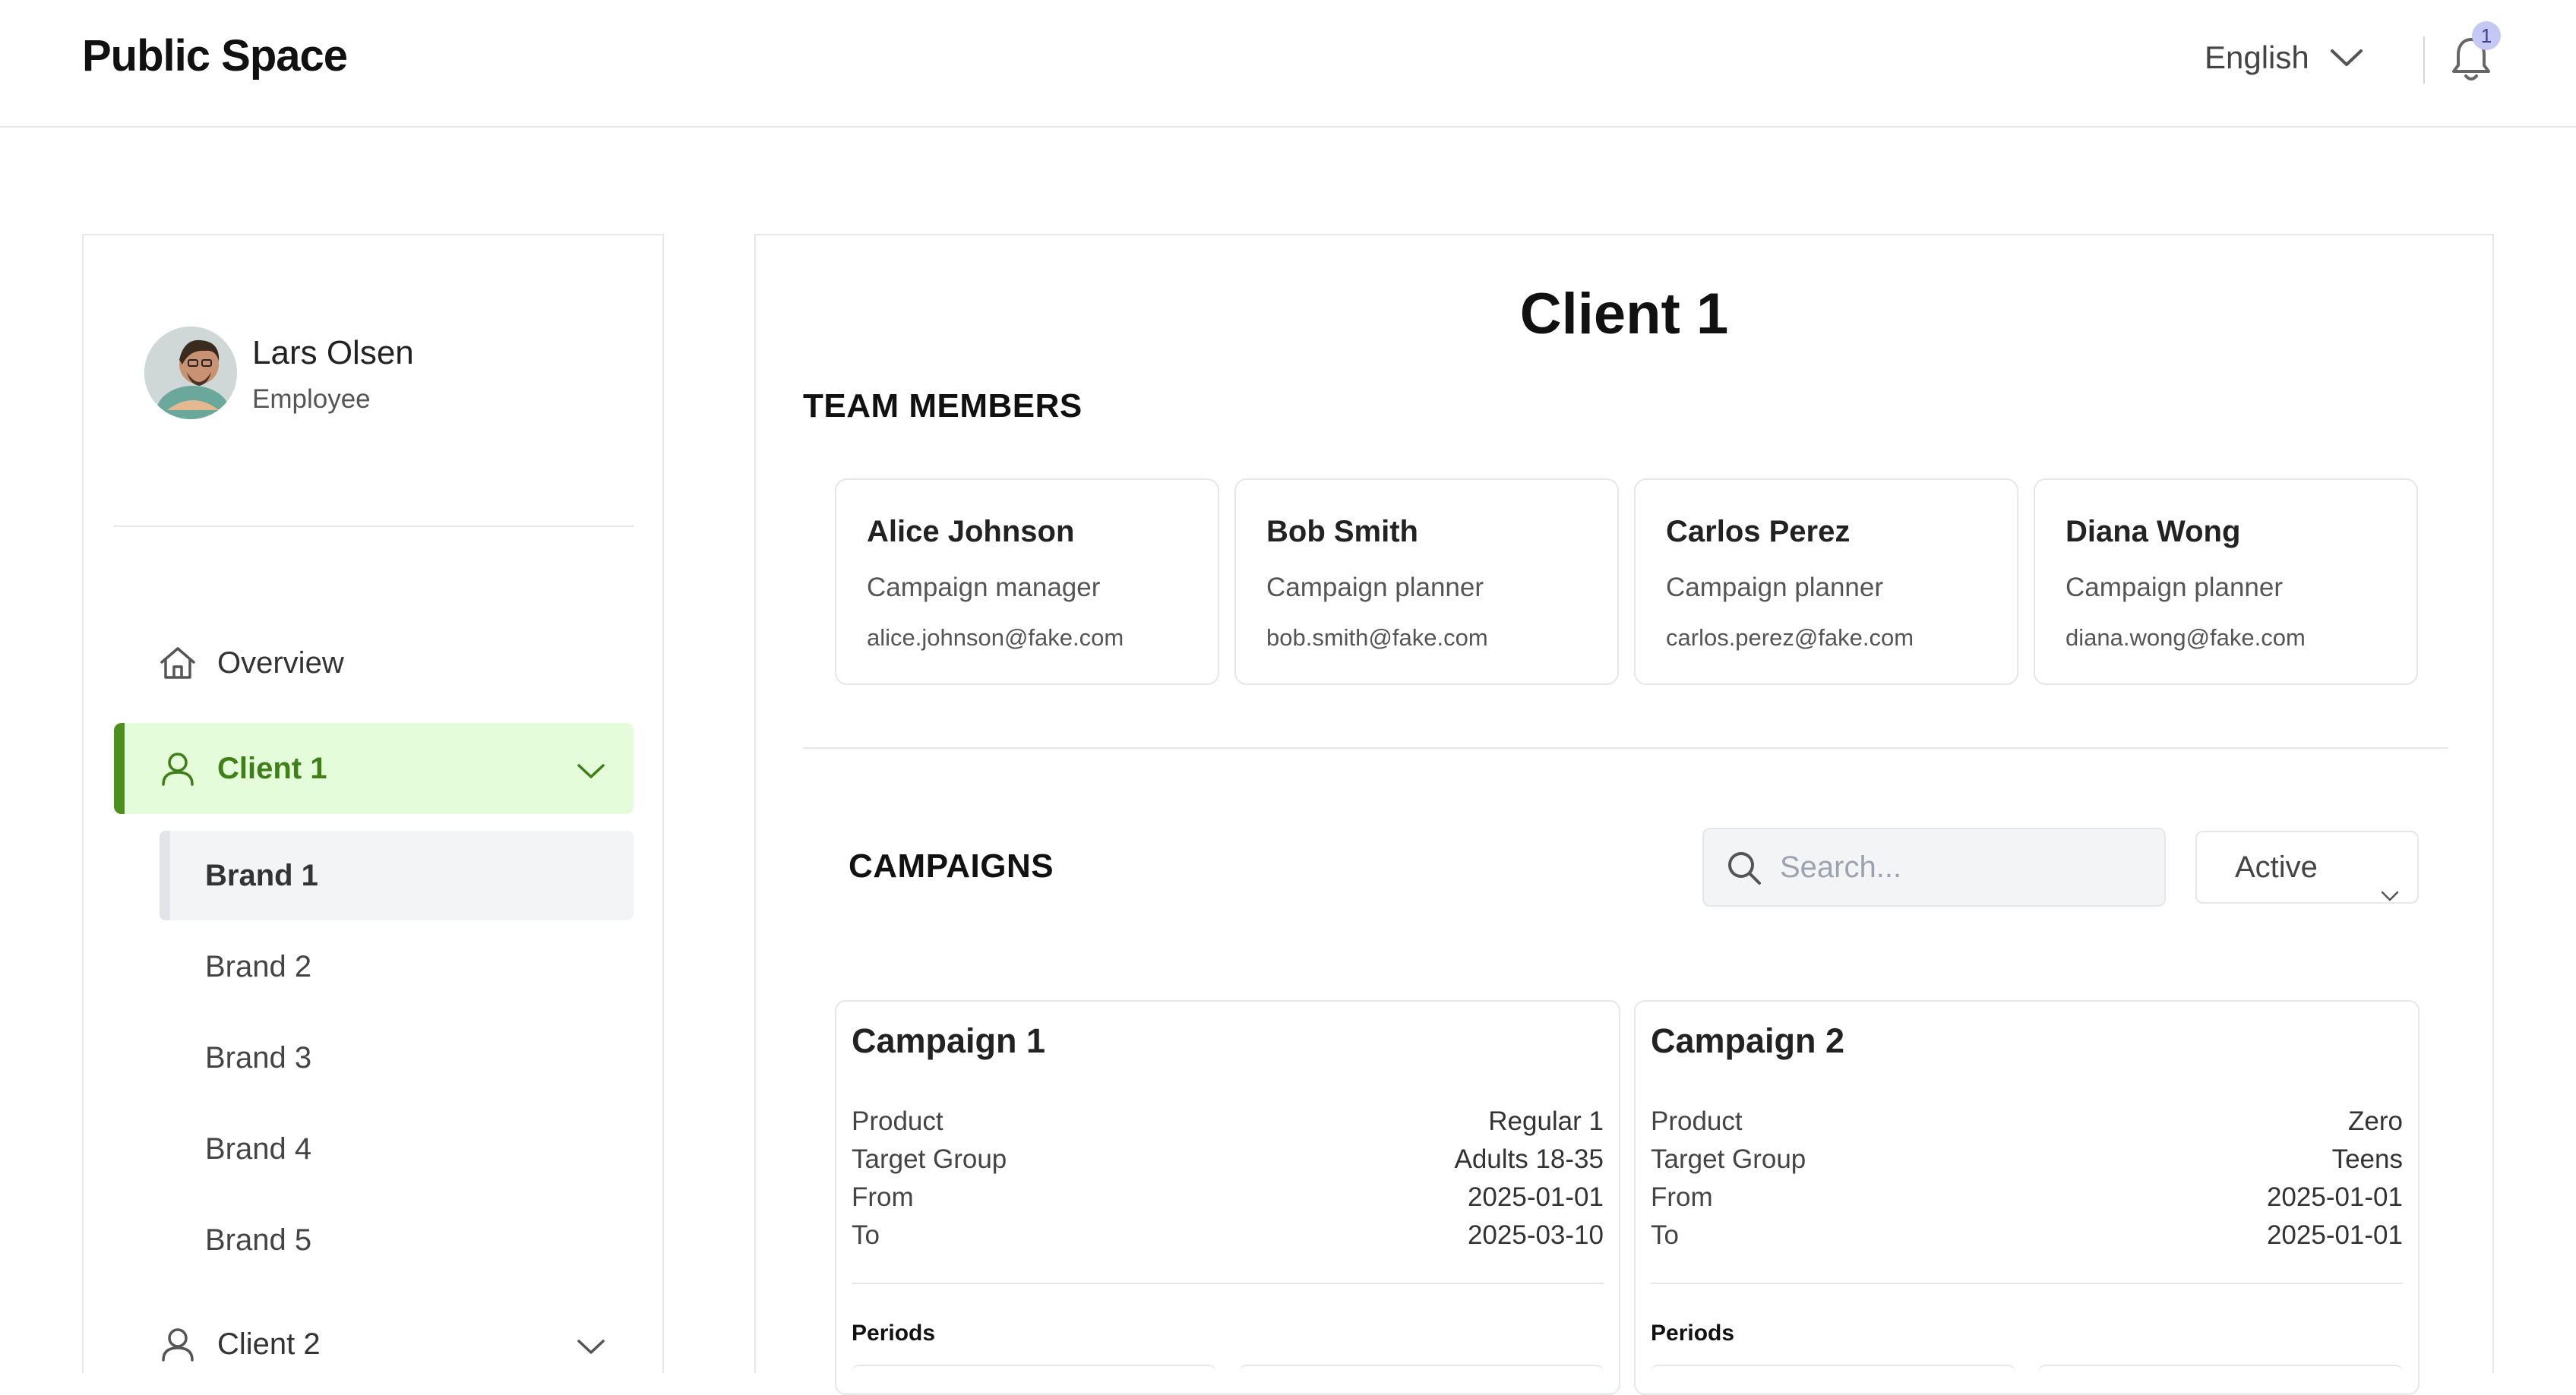  Describe the element at coordinates (1624, 314) in the screenshot. I see `page-title: Client 1` at that location.